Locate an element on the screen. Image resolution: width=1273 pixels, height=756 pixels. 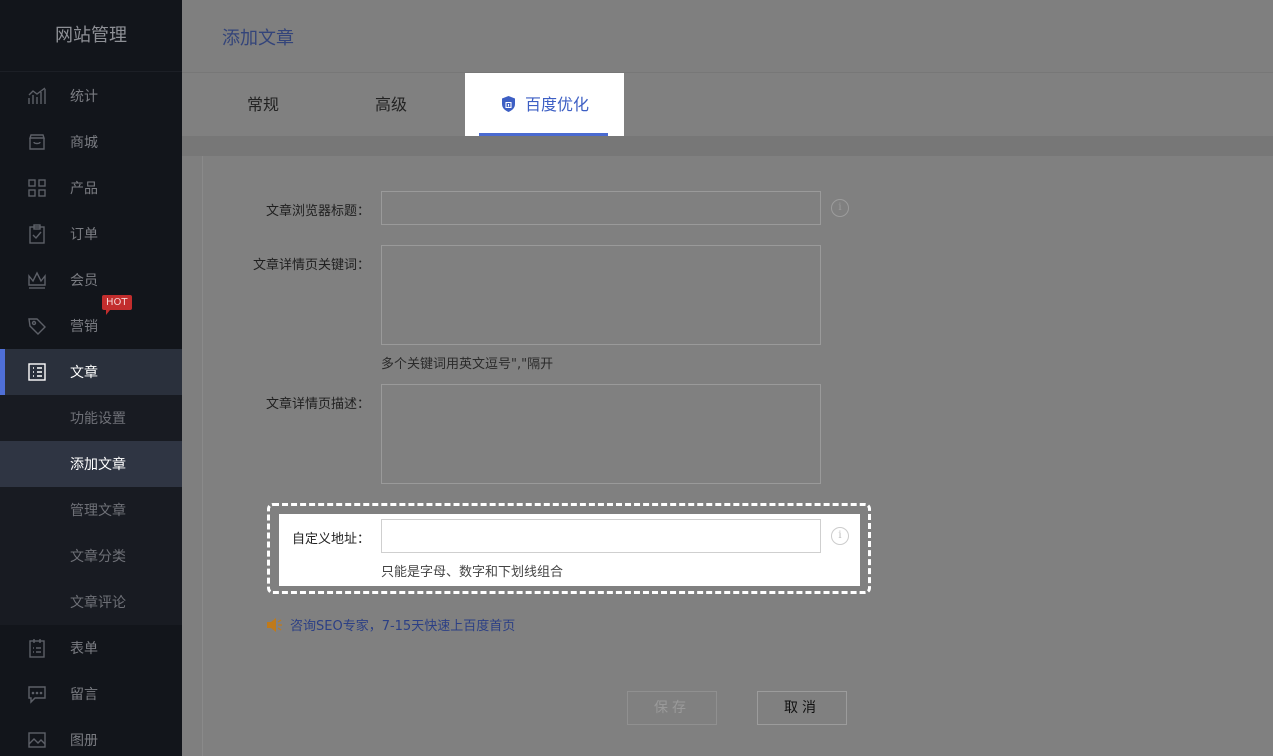
sidebar-item-articles: 文章 is located at coordinates (91, 372).